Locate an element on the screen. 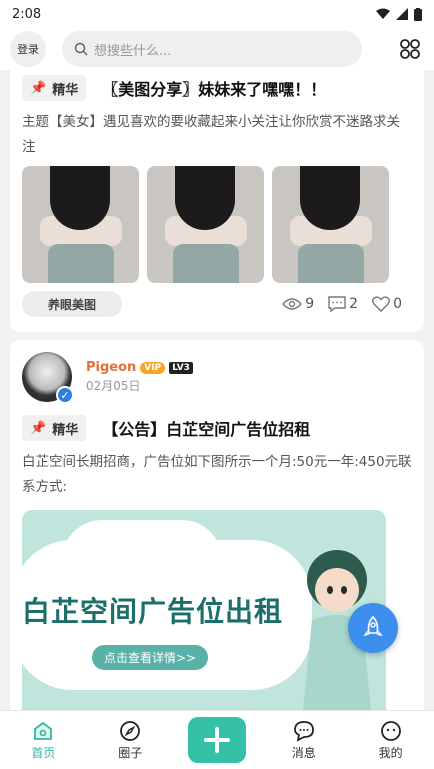  post-title-row: 📌 精华 〖美图分享〗妹妹来了嘿嘿！！ is located at coordinates (217, 88).